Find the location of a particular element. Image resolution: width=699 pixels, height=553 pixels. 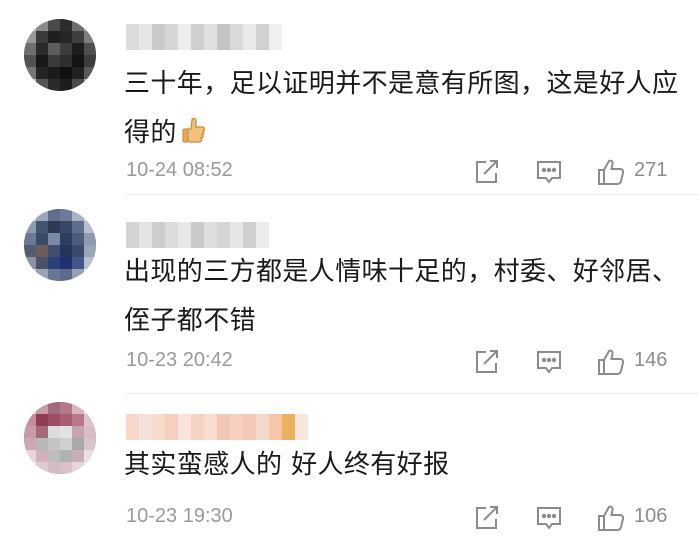

timestamp: 10-24 08:52 is located at coordinates (179, 170).